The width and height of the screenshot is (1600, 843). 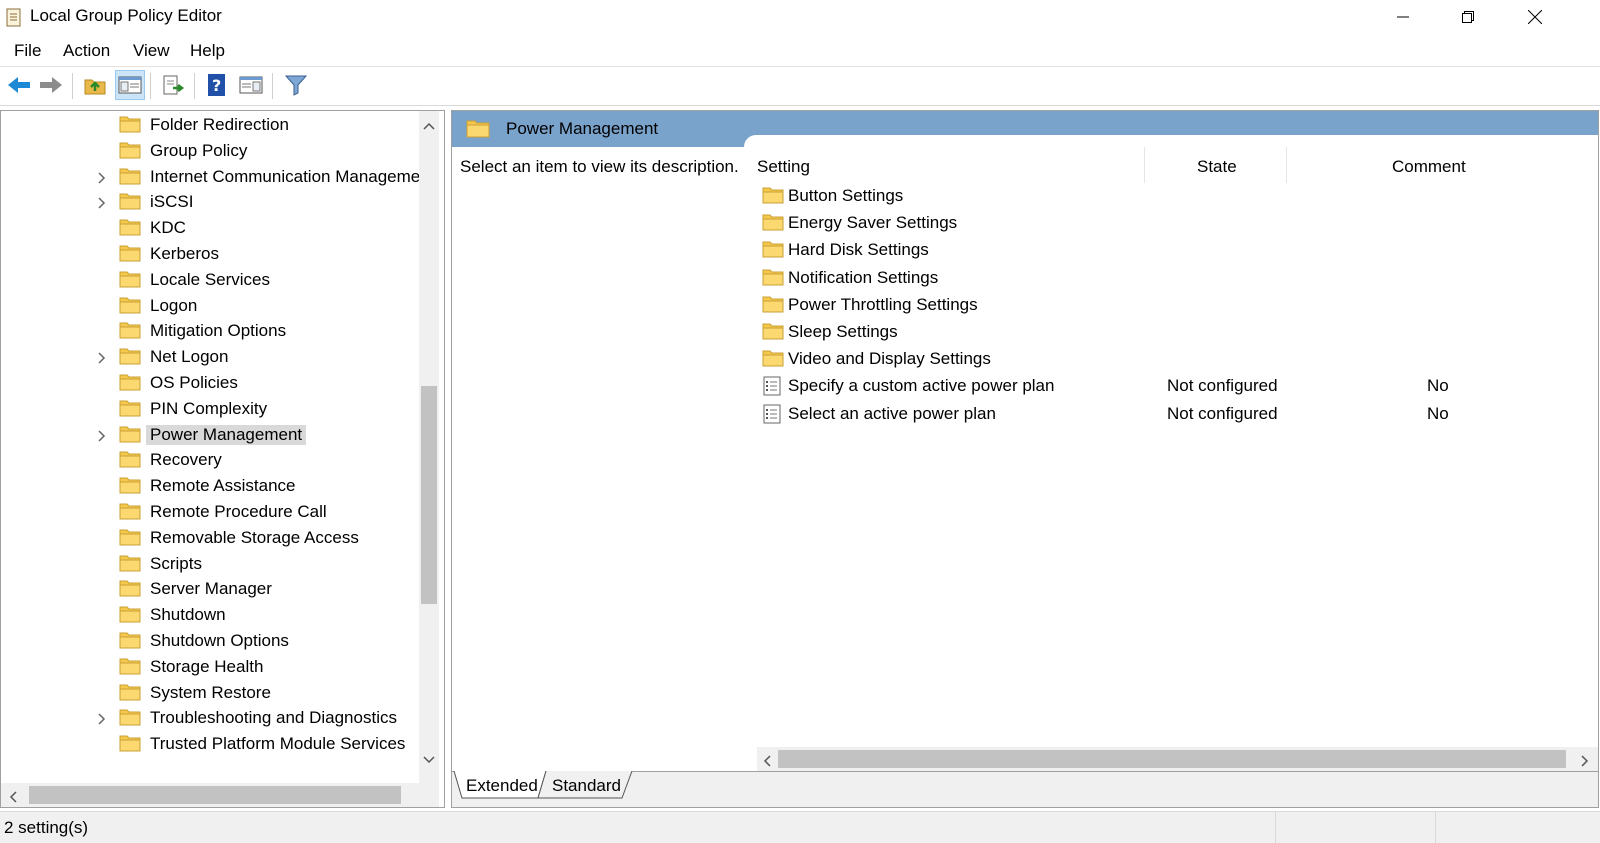 I want to click on up-folder-icon, so click(x=95, y=87).